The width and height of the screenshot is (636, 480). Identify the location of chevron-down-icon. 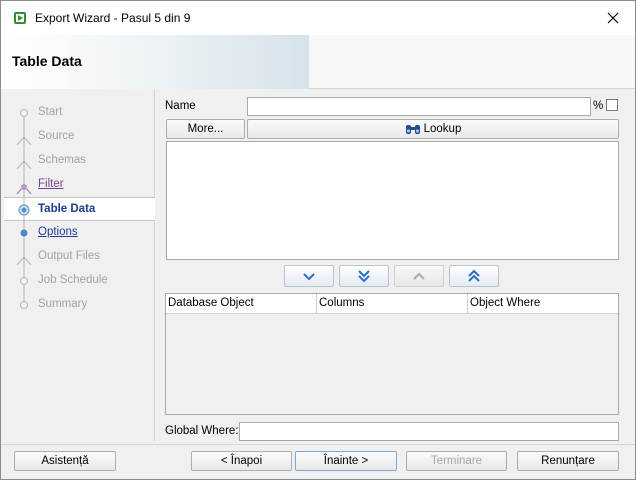
(309, 277).